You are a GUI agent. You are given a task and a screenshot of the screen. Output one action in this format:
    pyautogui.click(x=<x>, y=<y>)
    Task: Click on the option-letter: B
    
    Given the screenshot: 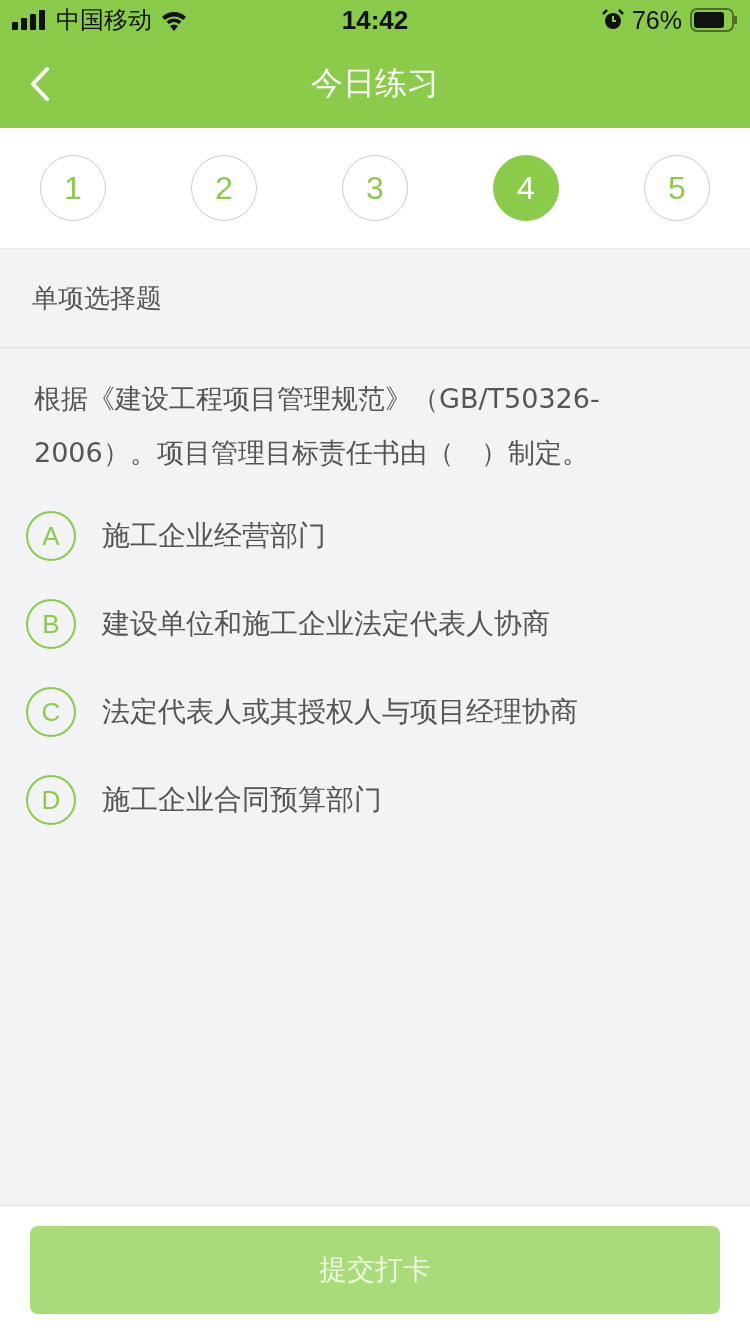 What is the action you would take?
    pyautogui.click(x=51, y=624)
    